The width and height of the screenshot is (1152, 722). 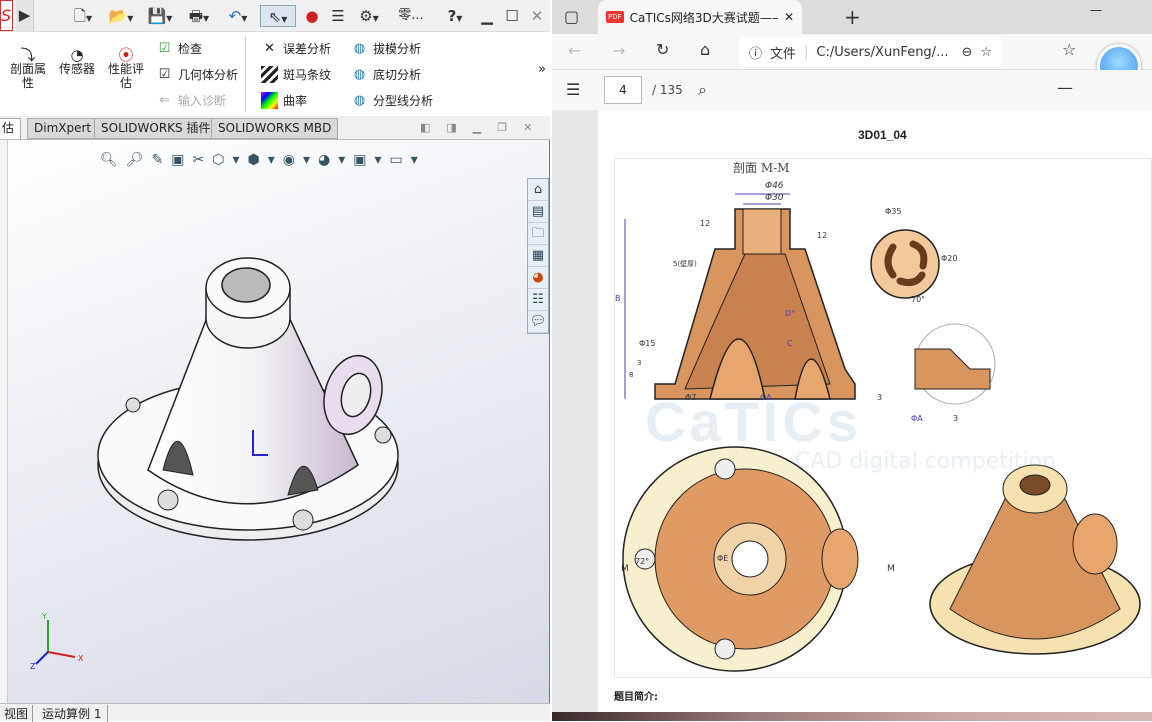 I want to click on page-total: / 135, so click(x=667, y=90).